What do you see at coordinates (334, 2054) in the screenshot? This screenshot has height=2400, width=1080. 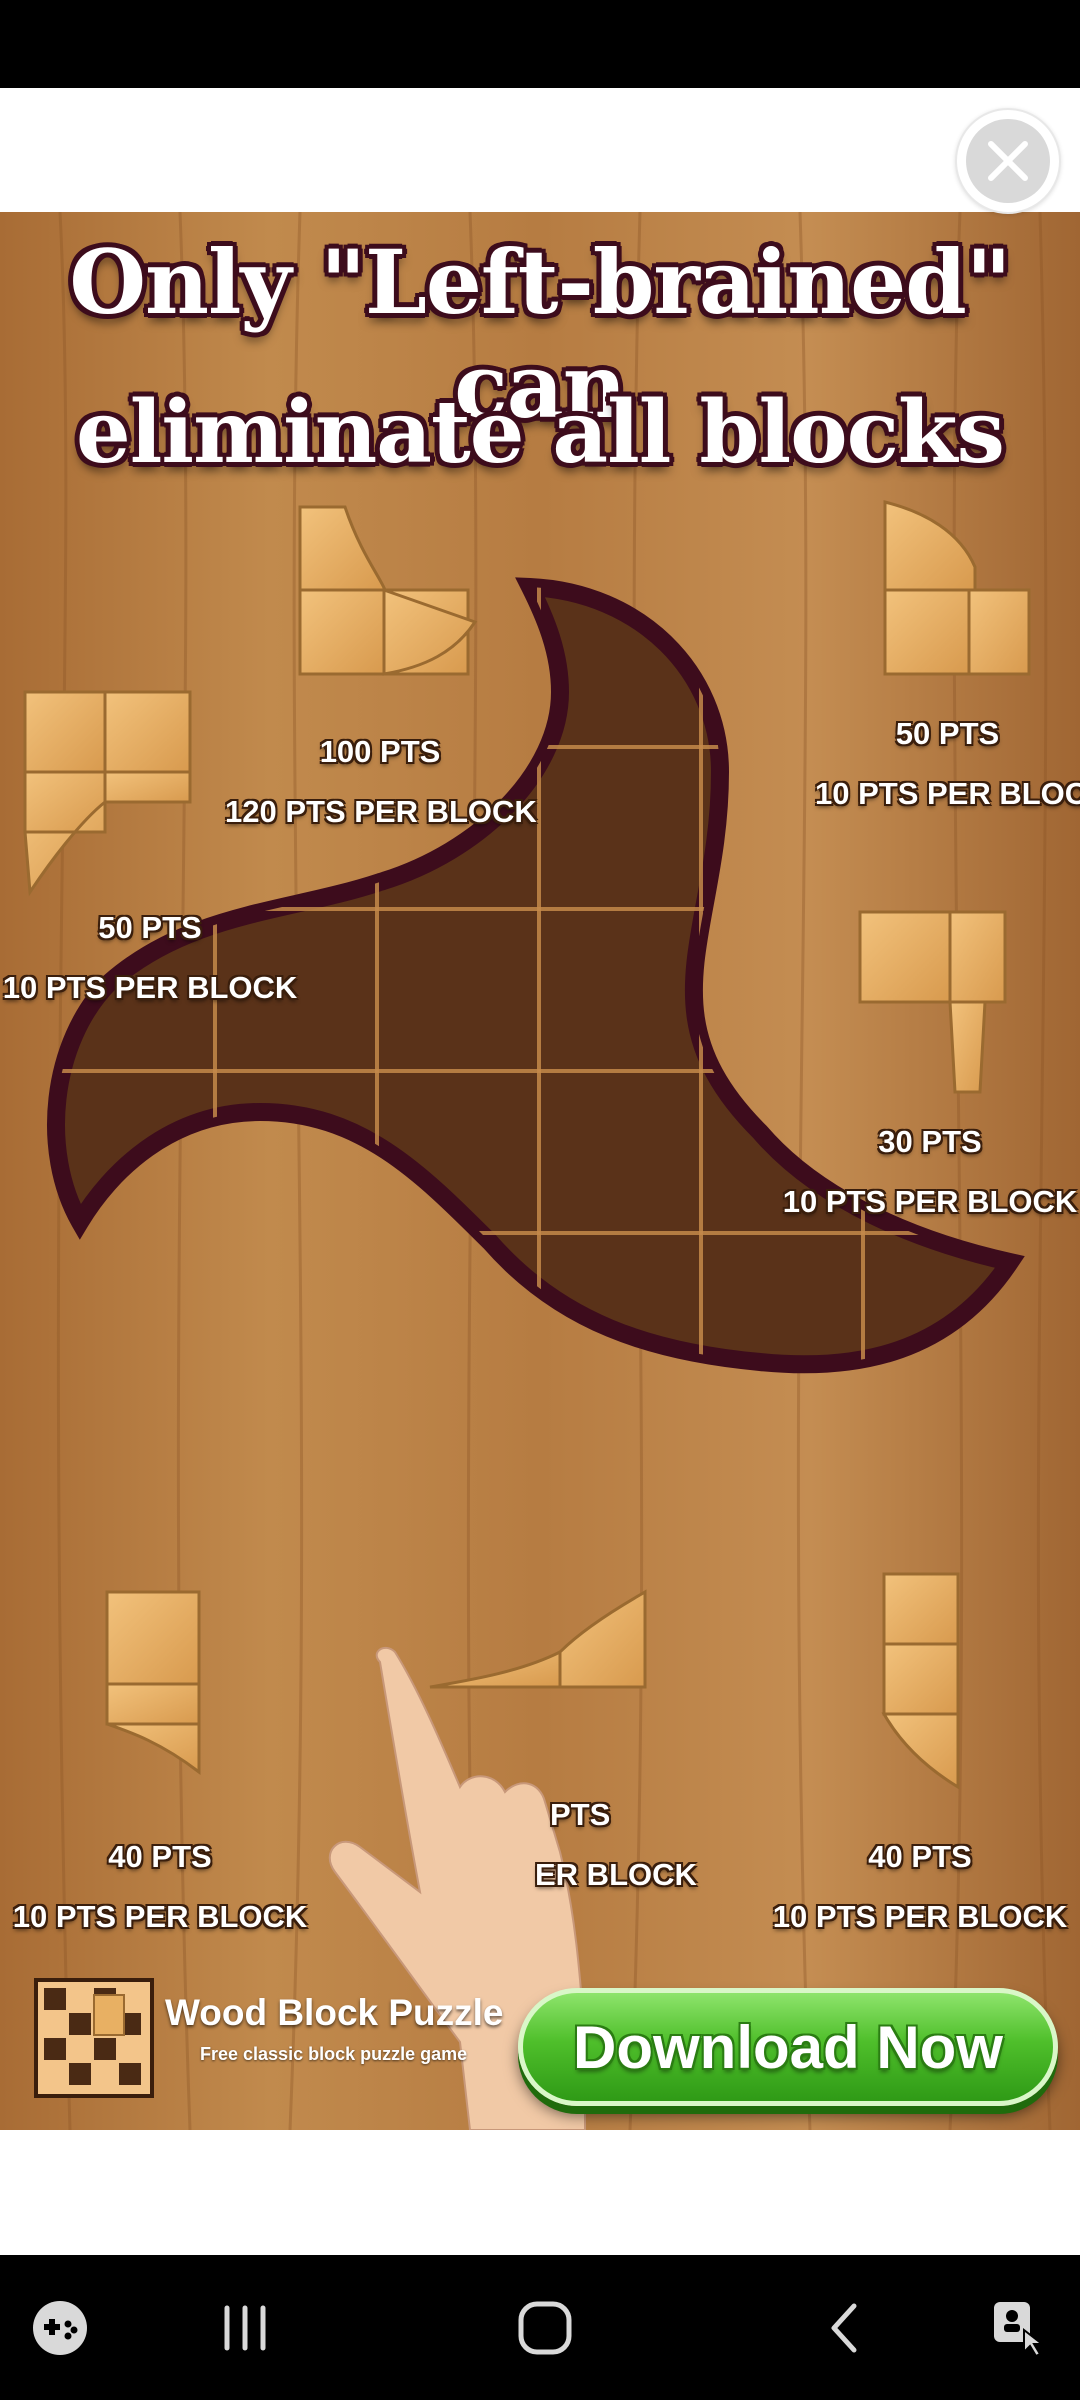 I see `app-tagline: Free classic block puzzle game` at bounding box center [334, 2054].